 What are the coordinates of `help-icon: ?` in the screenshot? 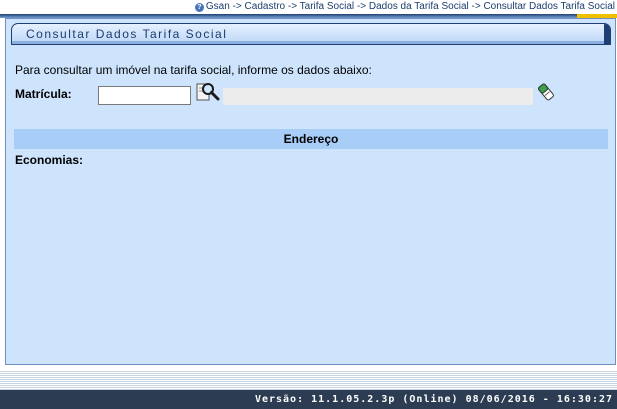 It's located at (199, 7).